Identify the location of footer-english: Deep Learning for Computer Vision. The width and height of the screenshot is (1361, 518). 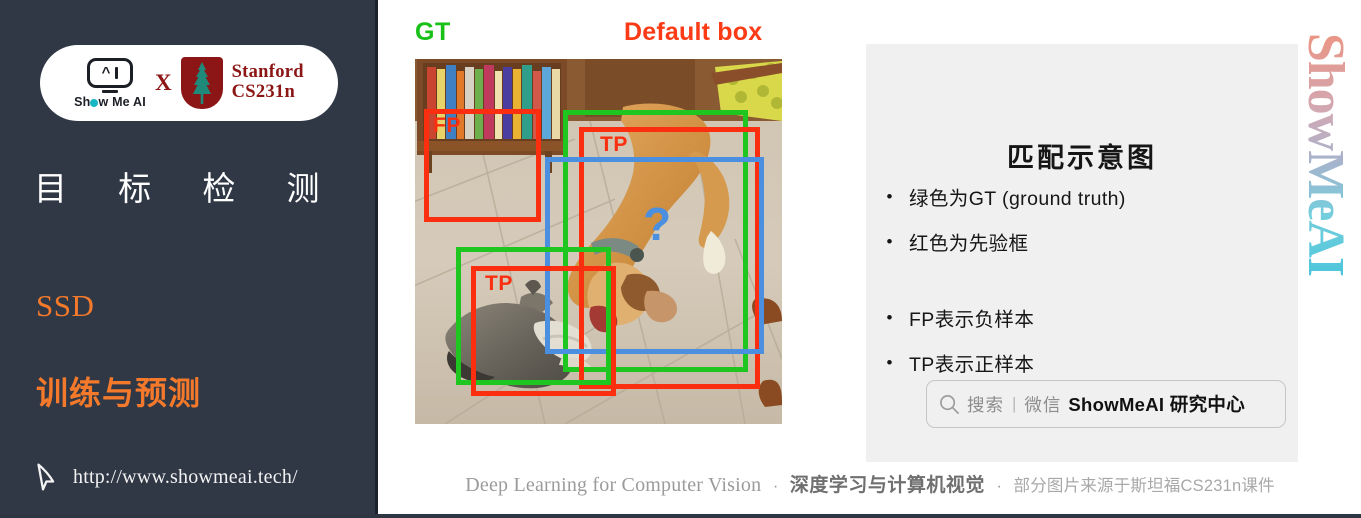
(613, 485).